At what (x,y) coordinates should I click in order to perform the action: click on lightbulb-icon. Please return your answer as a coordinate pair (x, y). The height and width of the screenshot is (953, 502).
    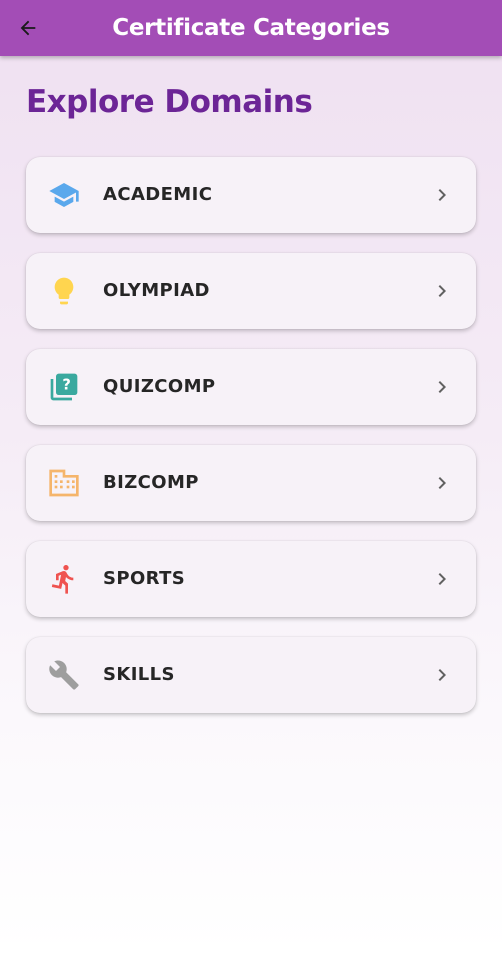
    Looking at the image, I should click on (64, 291).